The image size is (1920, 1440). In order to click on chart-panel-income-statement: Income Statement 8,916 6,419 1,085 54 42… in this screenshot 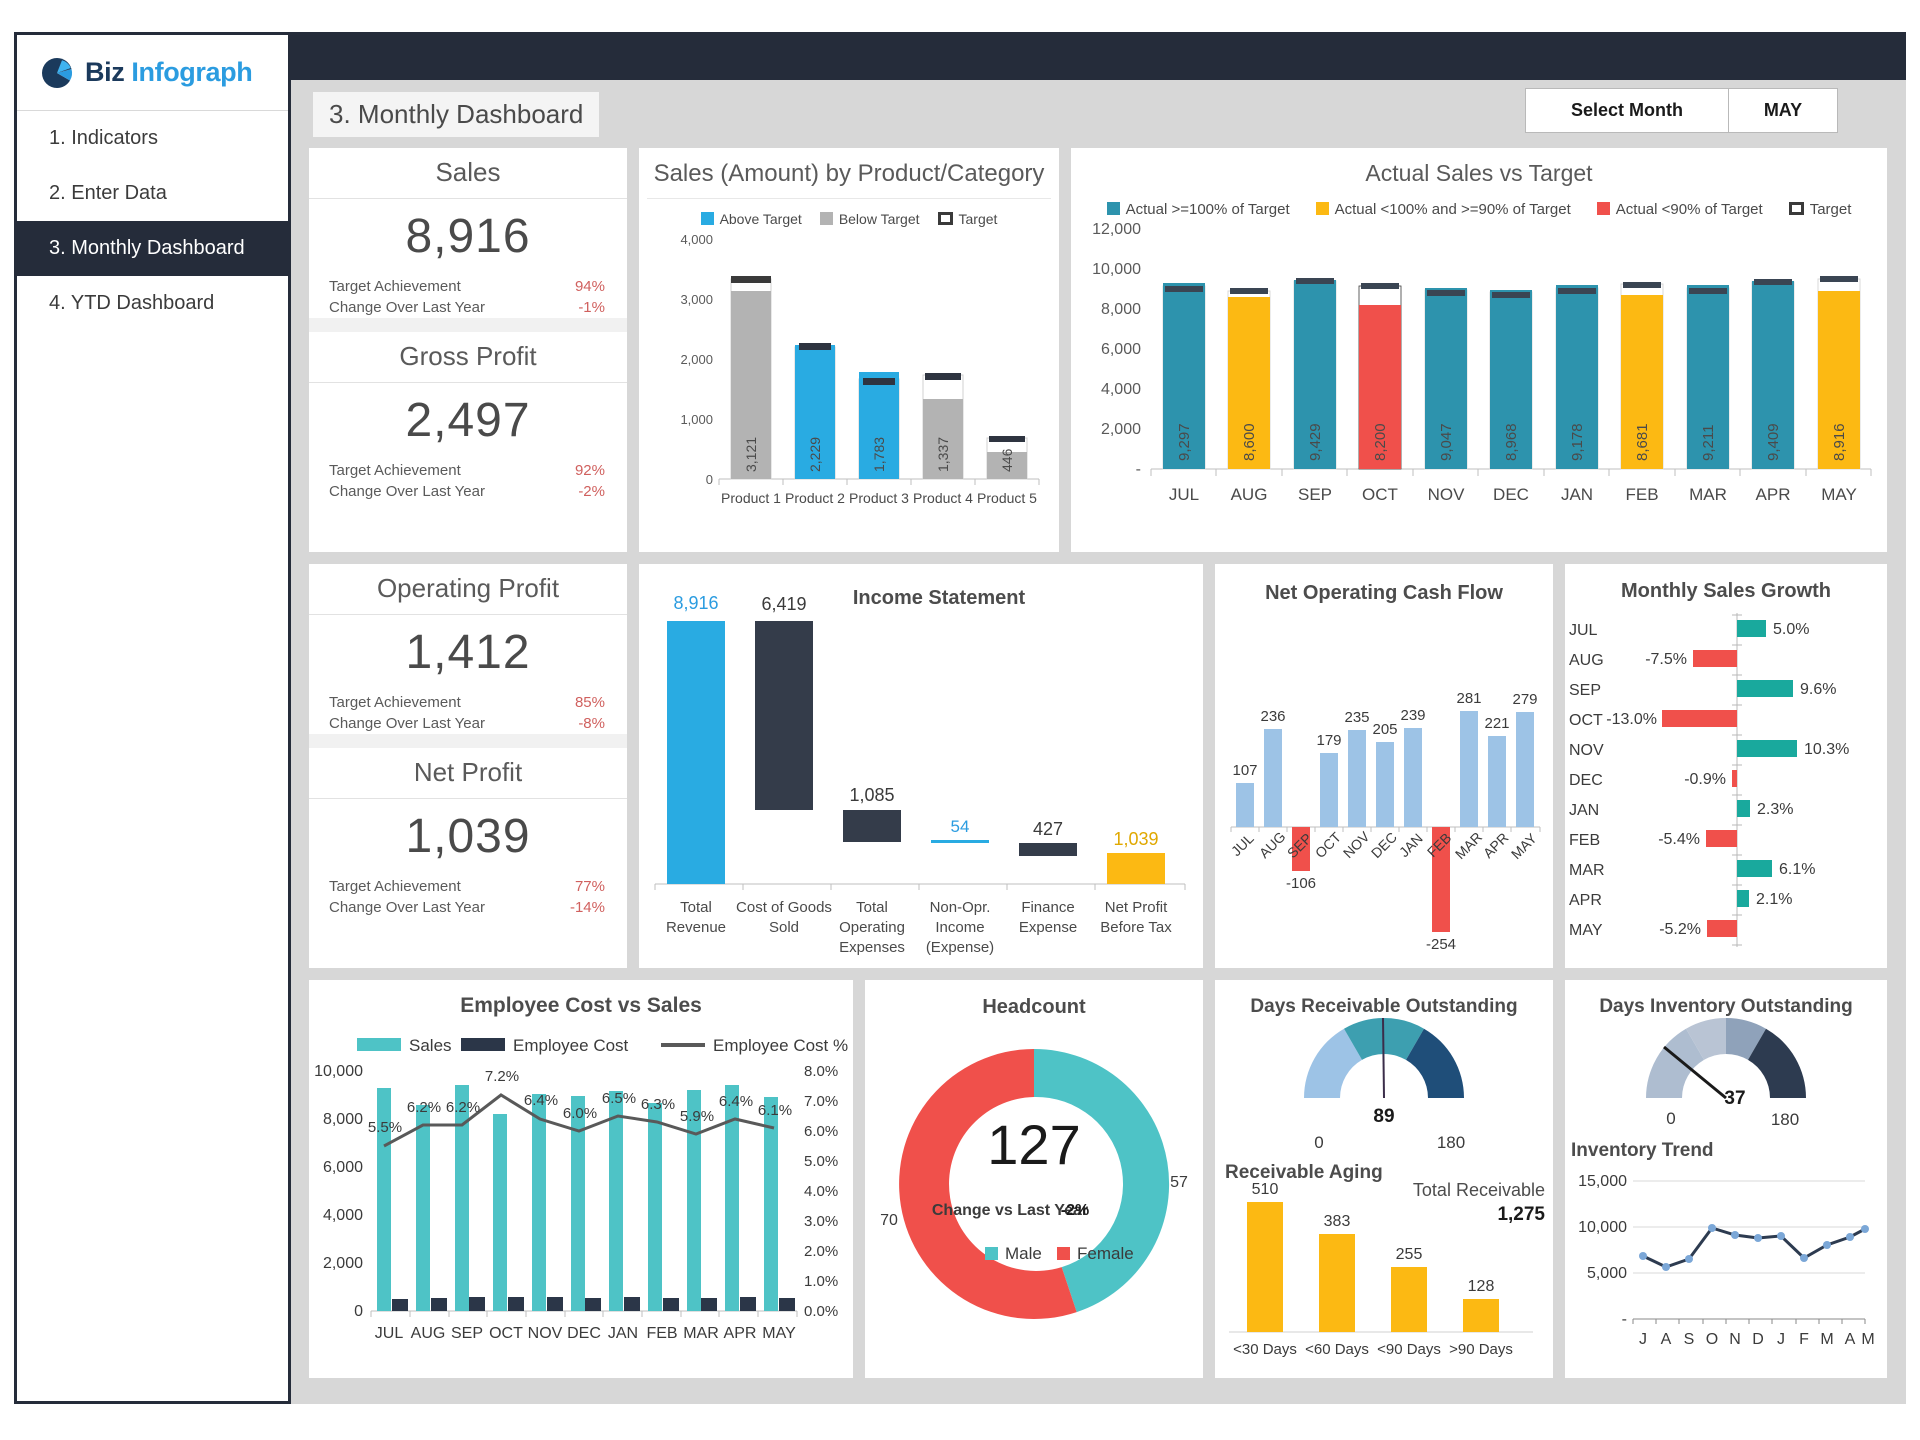, I will do `click(921, 766)`.